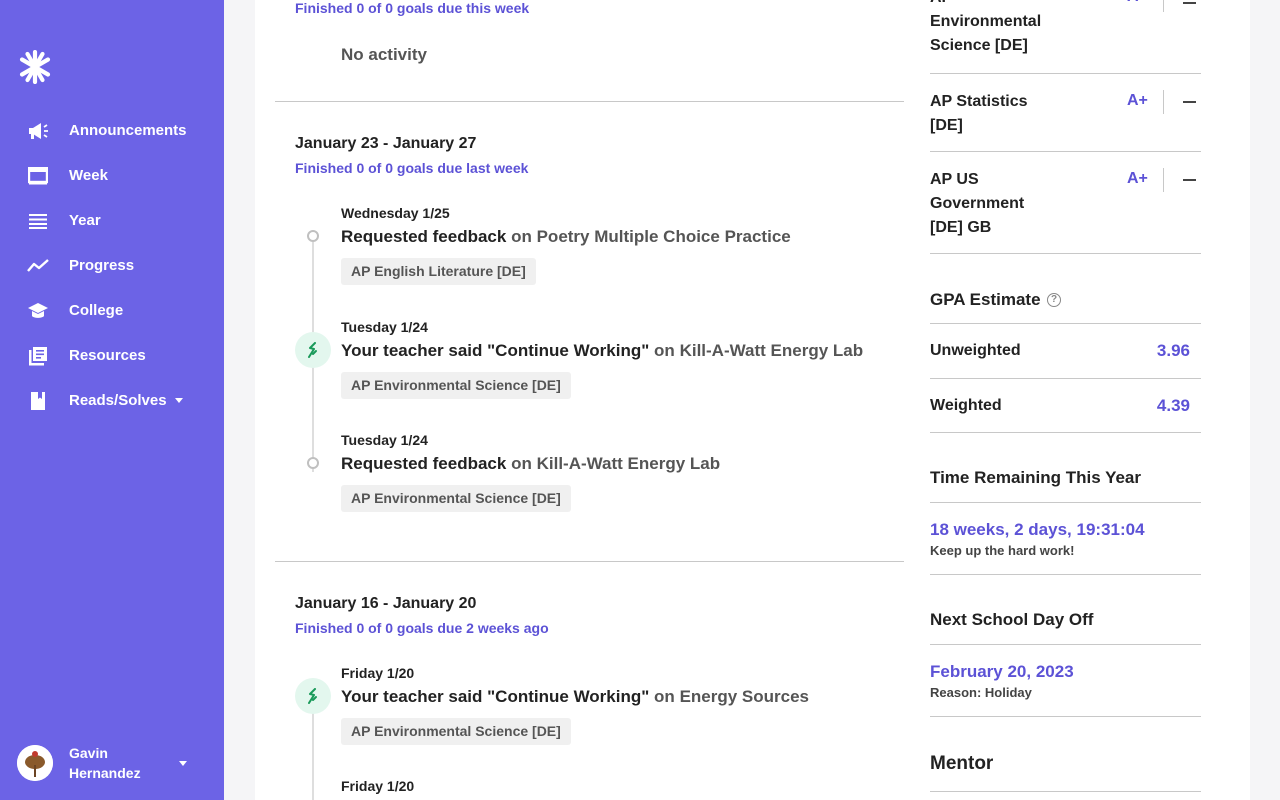 The image size is (1280, 800). What do you see at coordinates (990, 114) in the screenshot?
I see `course-name: AP Statistics [DE]` at bounding box center [990, 114].